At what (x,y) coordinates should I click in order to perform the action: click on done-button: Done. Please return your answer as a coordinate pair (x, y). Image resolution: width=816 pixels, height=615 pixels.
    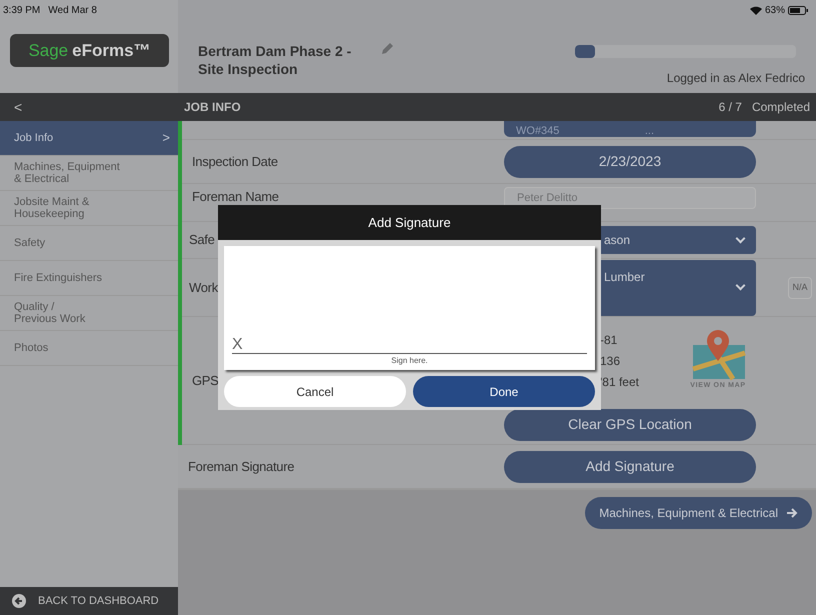
    Looking at the image, I should click on (504, 391).